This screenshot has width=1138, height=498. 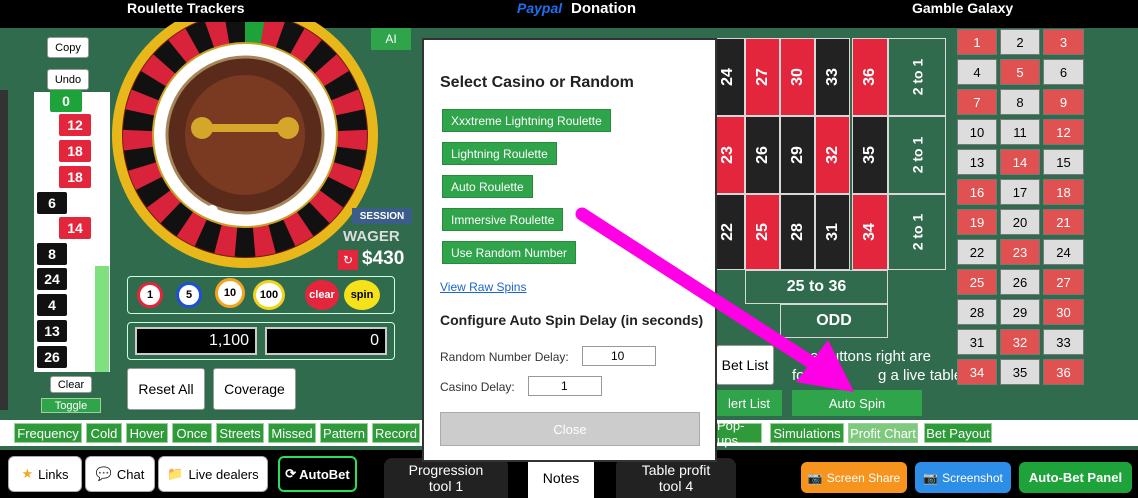 What do you see at coordinates (561, 478) in the screenshot?
I see `notes-tab: Notes` at bounding box center [561, 478].